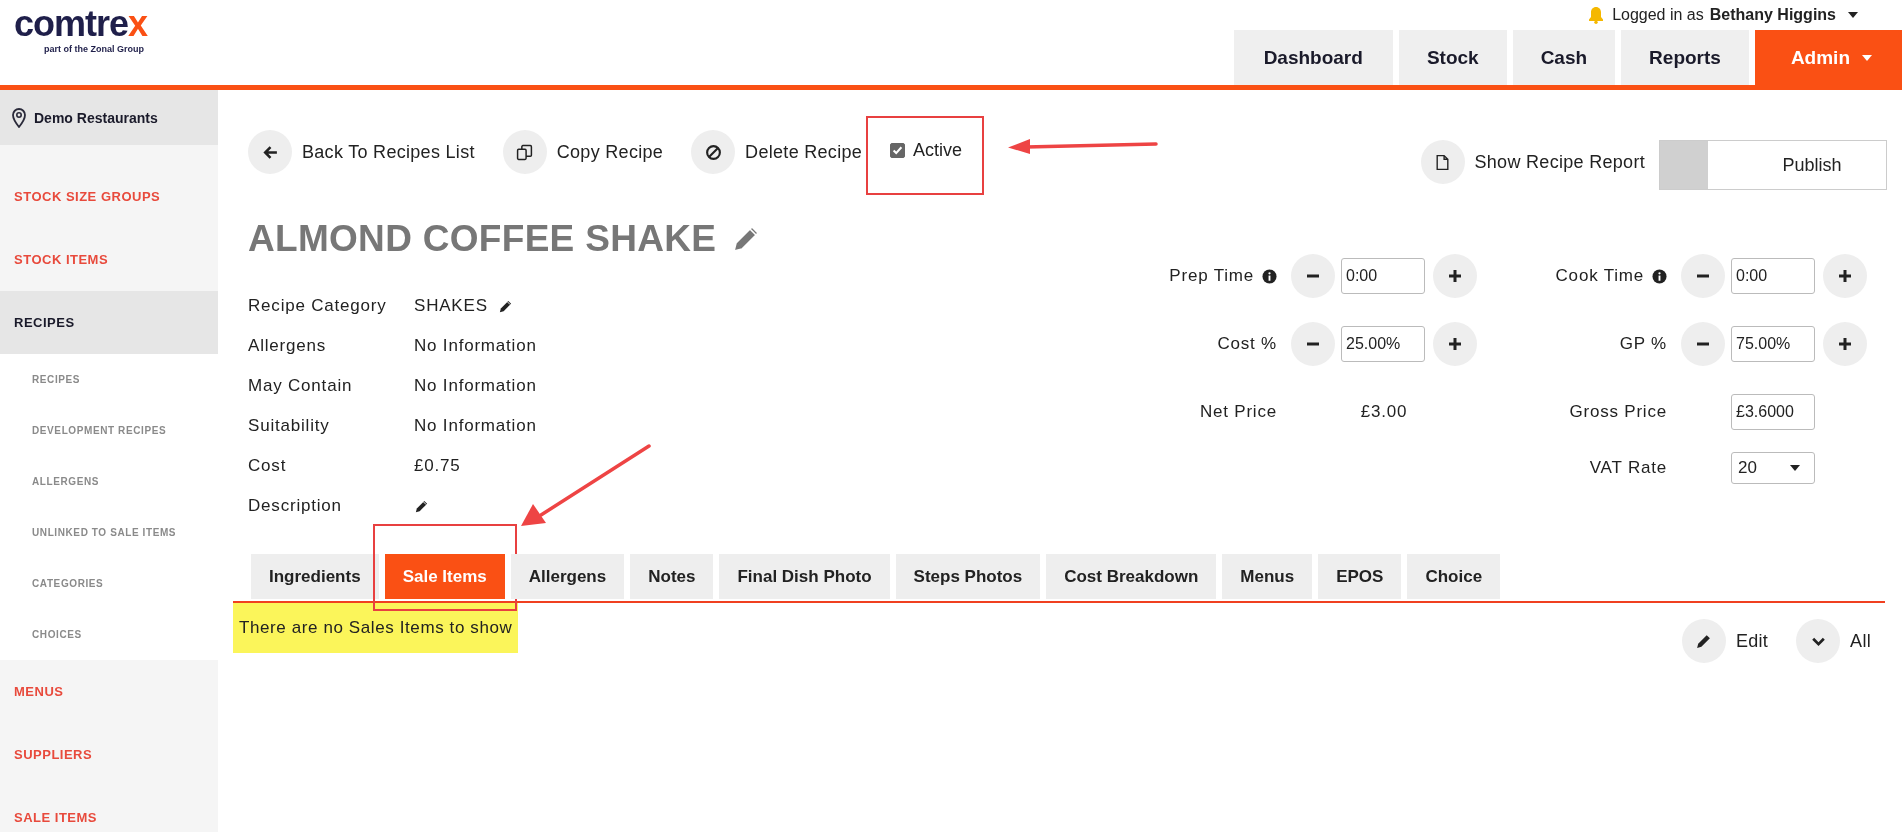 This screenshot has width=1902, height=832. I want to click on field-label: GP %, so click(1642, 344).